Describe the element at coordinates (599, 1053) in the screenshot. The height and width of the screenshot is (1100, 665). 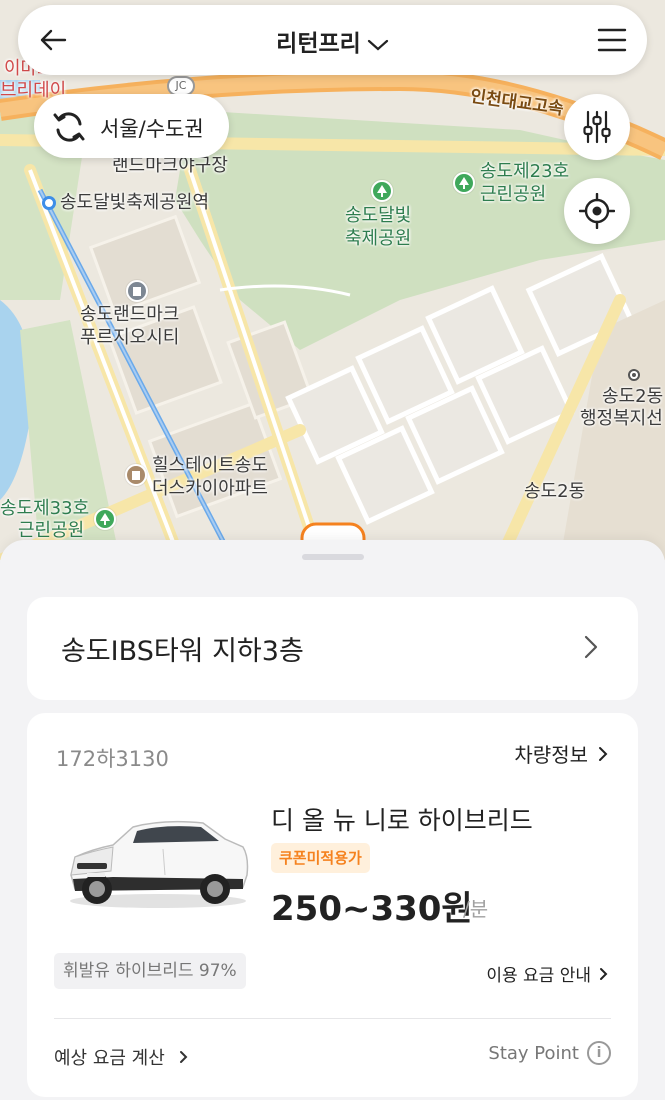
I see `info-icon: i` at that location.